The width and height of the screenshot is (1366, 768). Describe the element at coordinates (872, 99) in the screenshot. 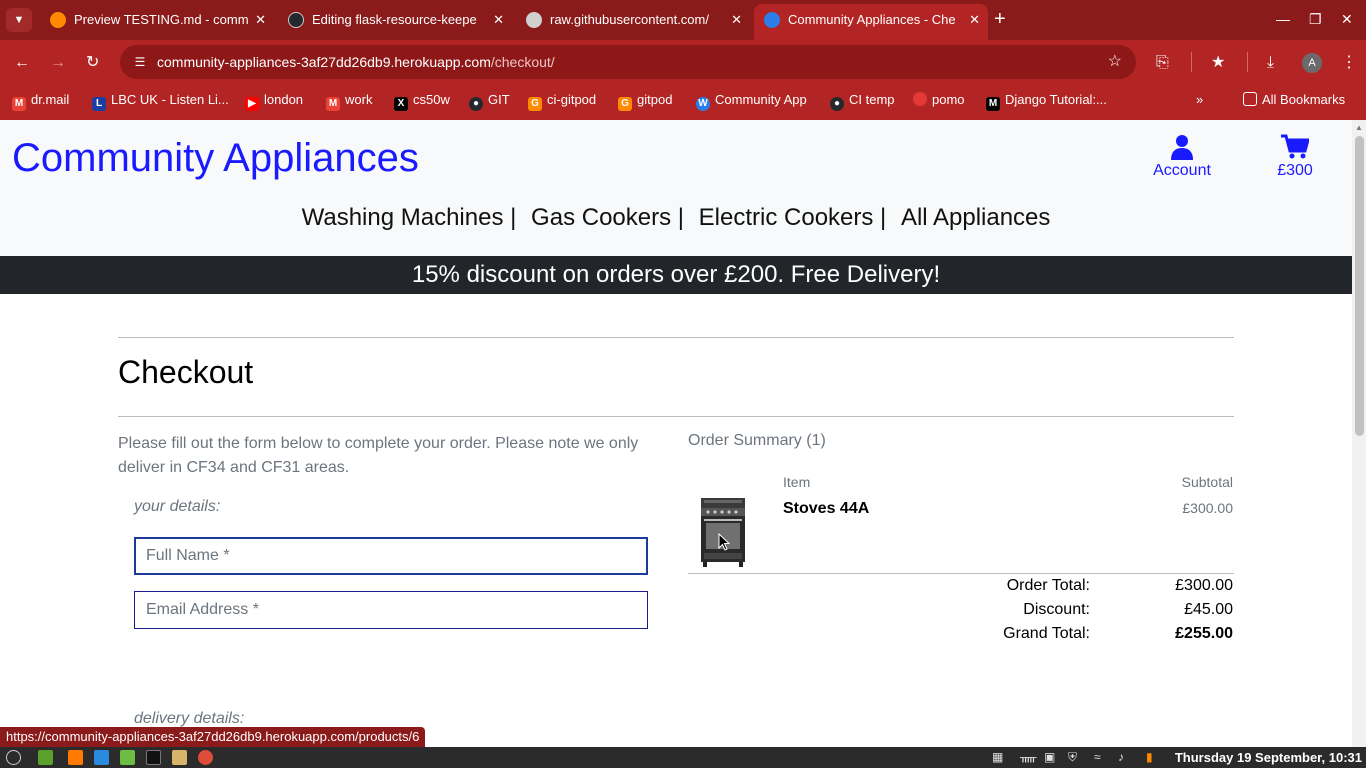

I see `bookmark-label: CI temp` at that location.